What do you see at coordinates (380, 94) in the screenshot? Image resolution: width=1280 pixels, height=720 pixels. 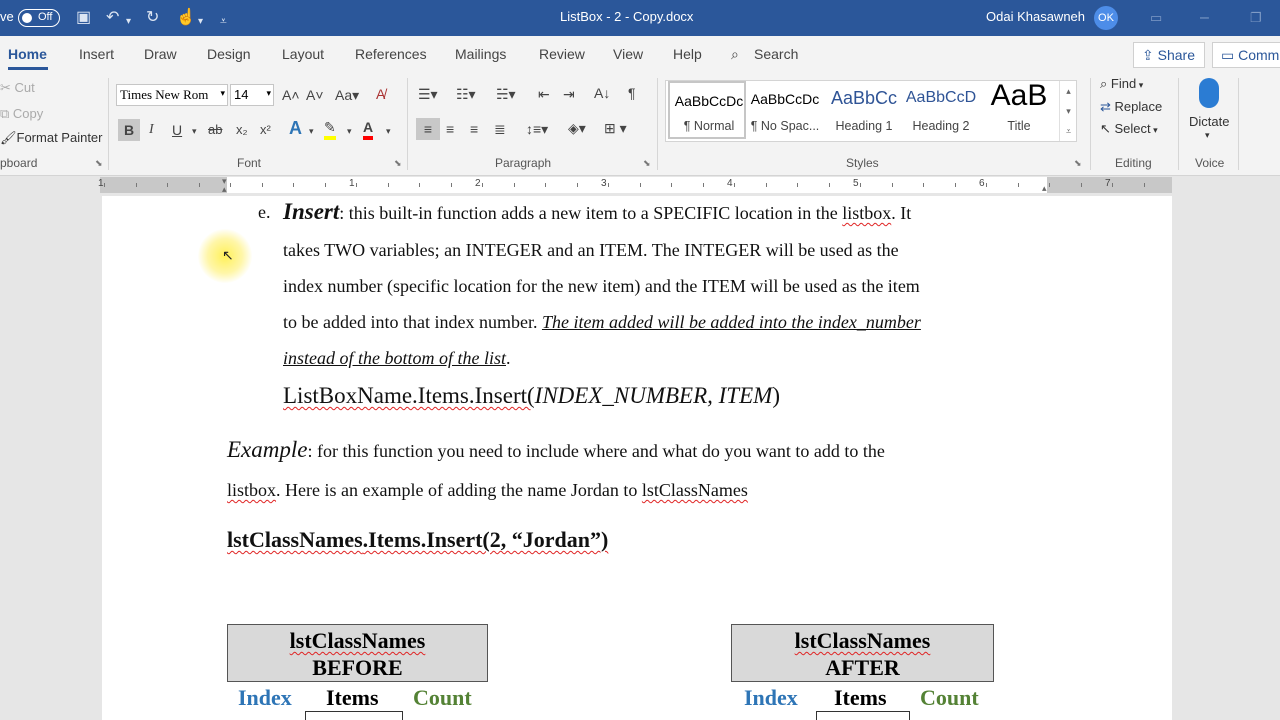 I see `clear-formatting-icon: A̸` at bounding box center [380, 94].